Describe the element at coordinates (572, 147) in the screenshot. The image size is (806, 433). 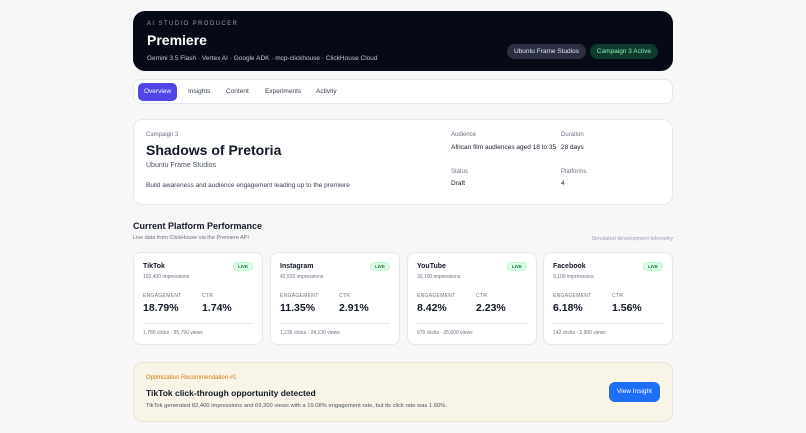
I see `duration-value: 28 days` at that location.